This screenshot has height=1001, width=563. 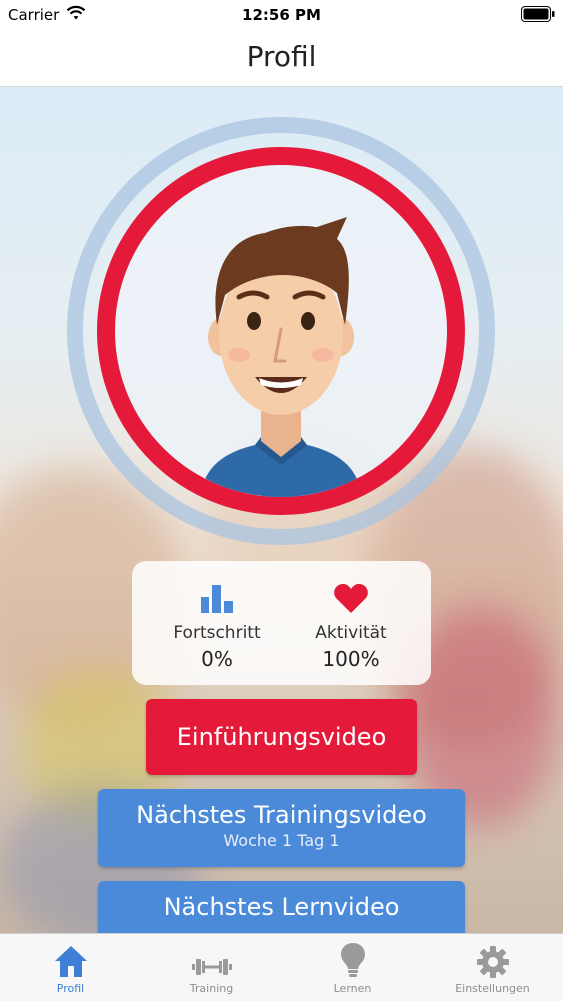 What do you see at coordinates (351, 594) in the screenshot?
I see `heart-icon` at bounding box center [351, 594].